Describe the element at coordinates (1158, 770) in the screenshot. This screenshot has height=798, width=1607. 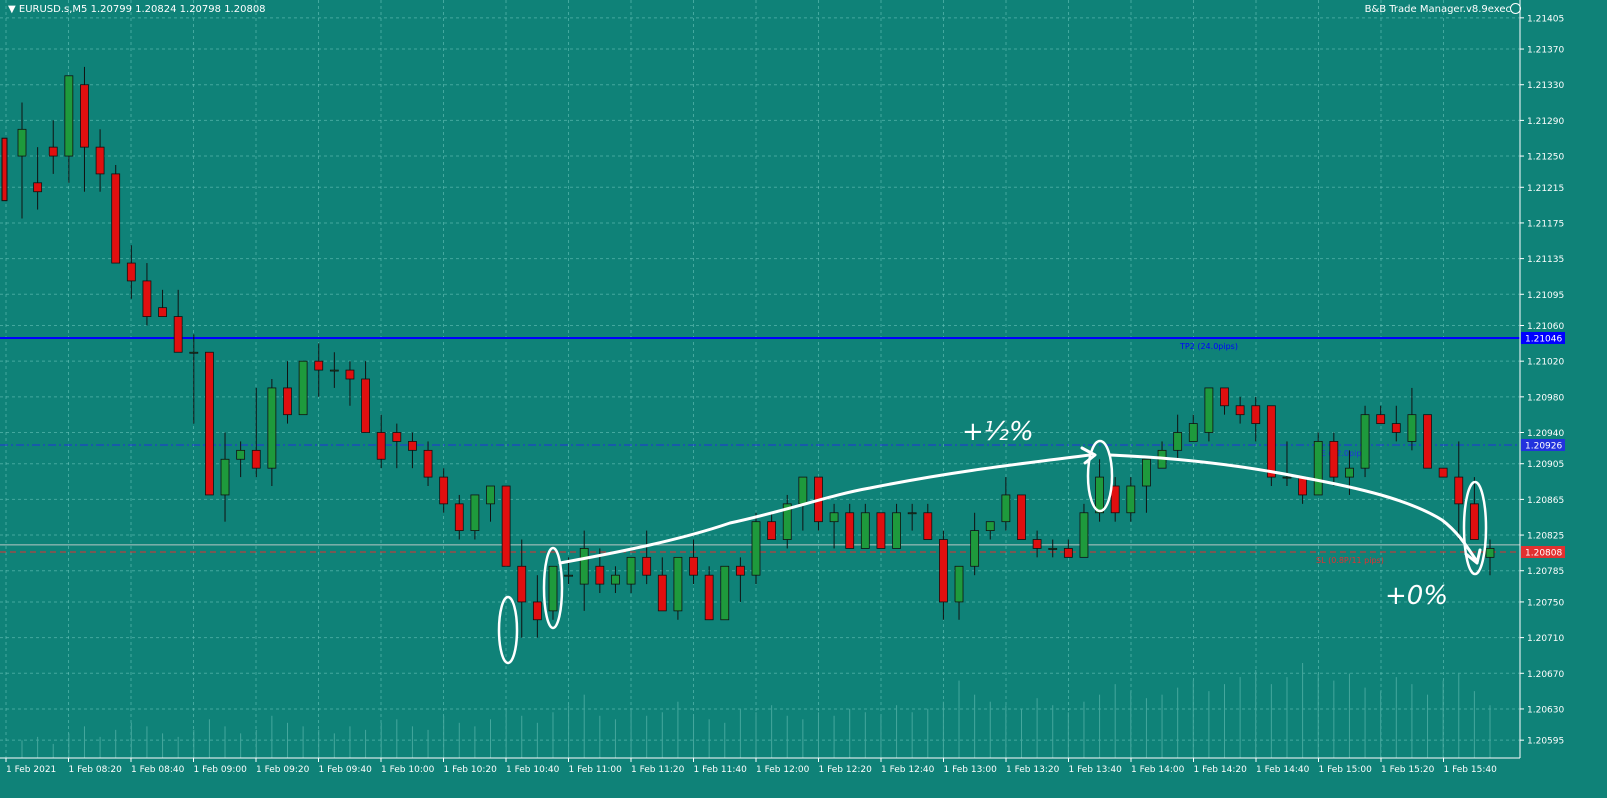
I see `x-tick-label-18: 1 Feb 14:00` at that location.